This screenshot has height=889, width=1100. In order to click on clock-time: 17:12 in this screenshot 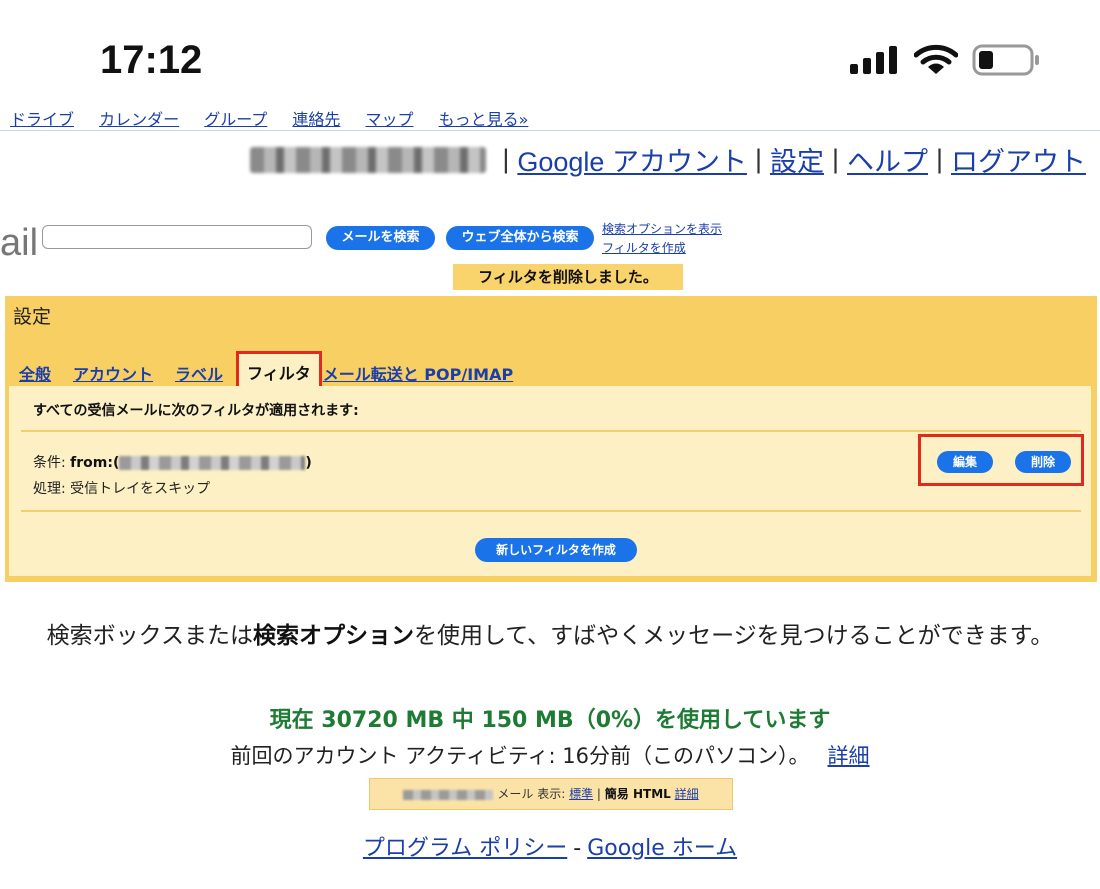, I will do `click(151, 60)`.